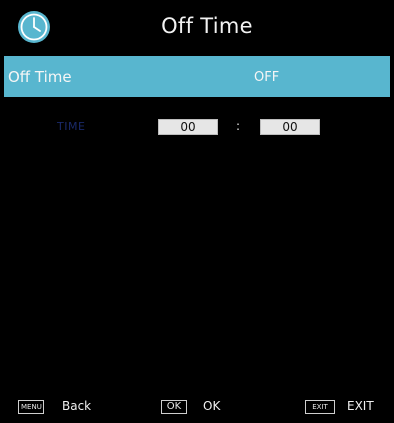 Image resolution: width=394 pixels, height=423 pixels. Describe the element at coordinates (212, 406) in the screenshot. I see `ok-hint-label: OK` at that location.